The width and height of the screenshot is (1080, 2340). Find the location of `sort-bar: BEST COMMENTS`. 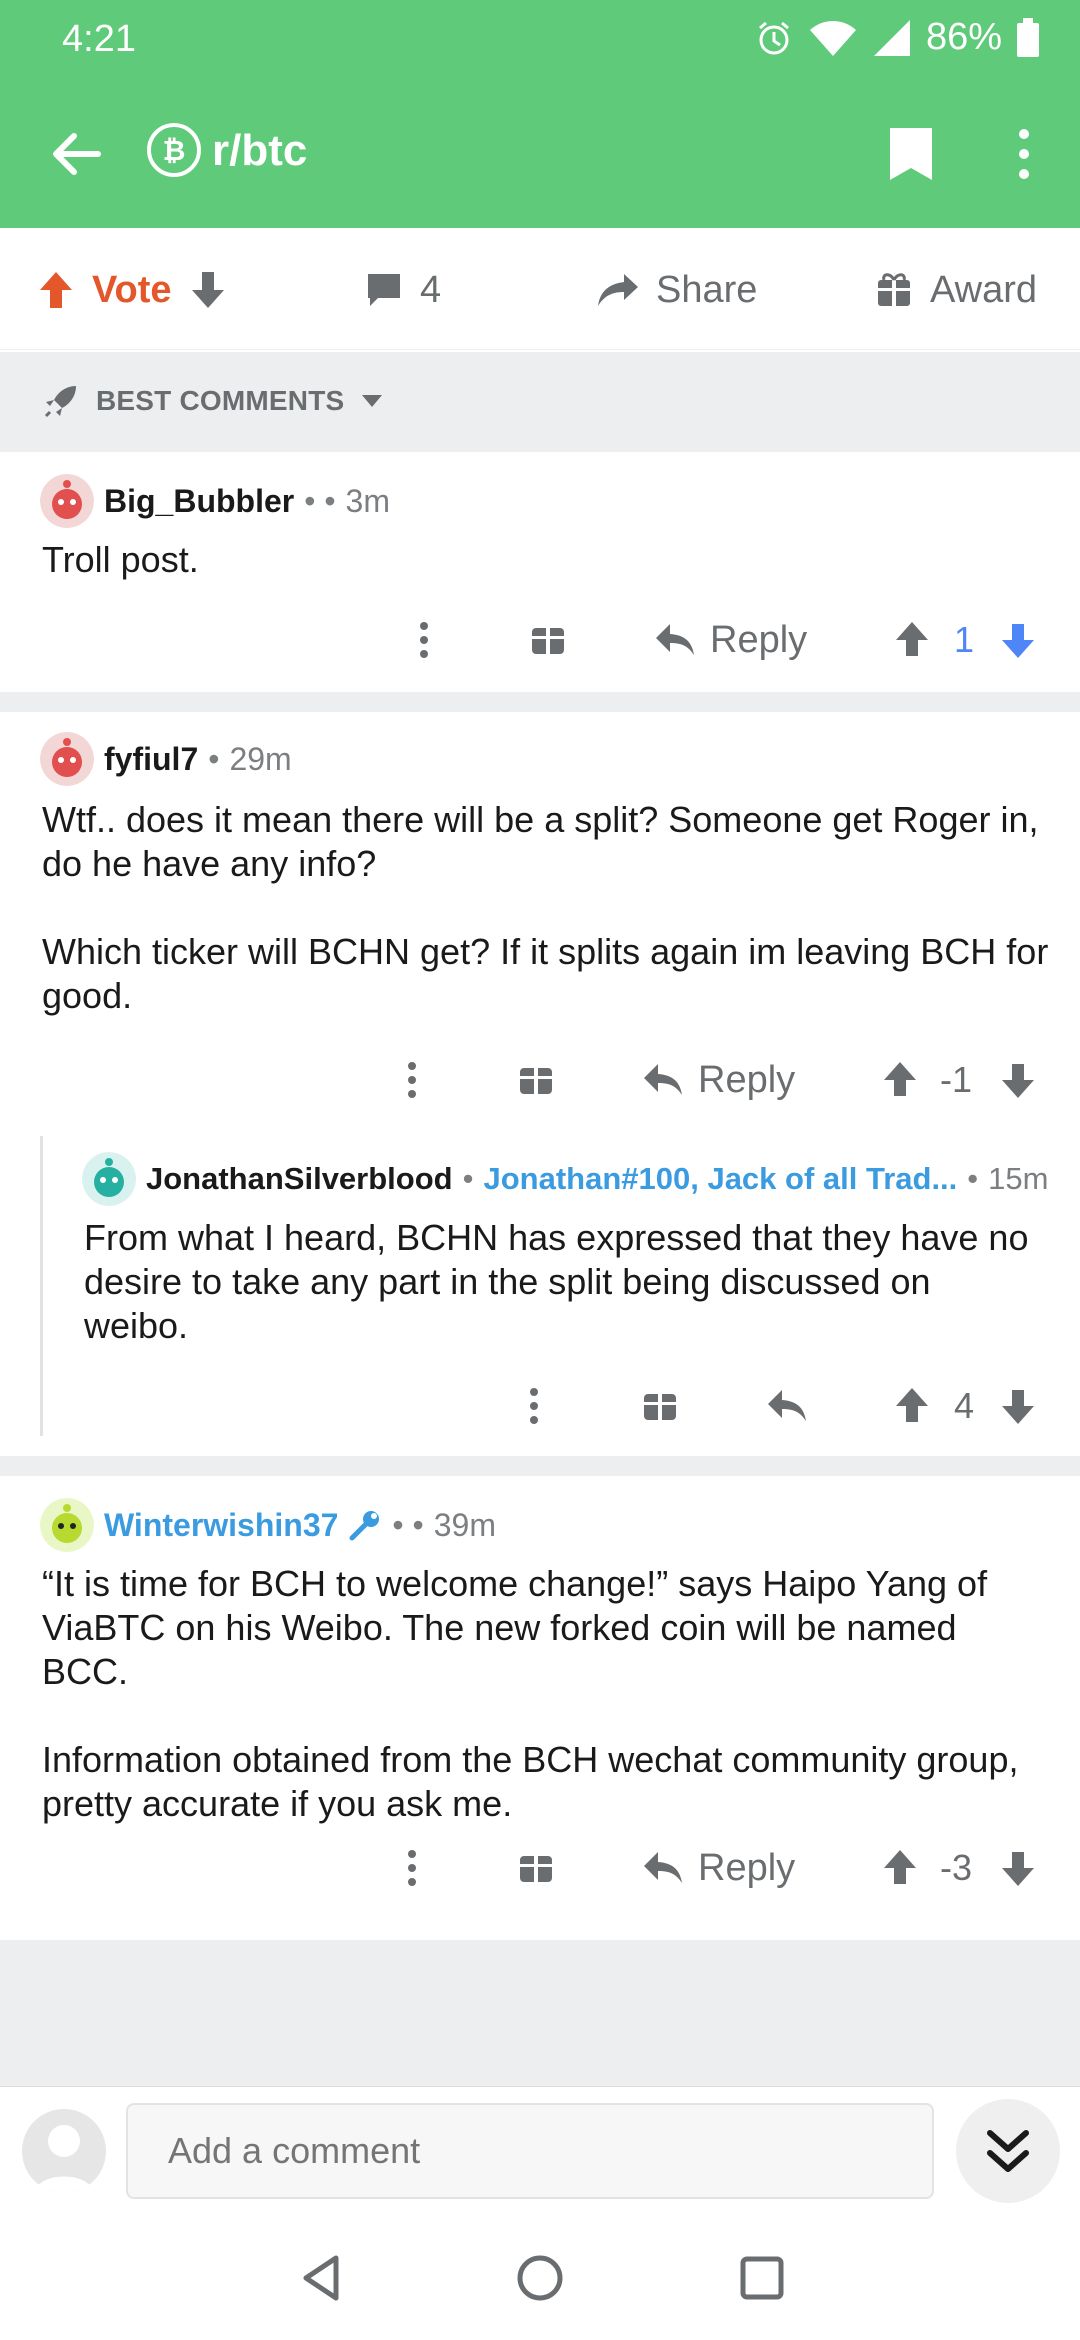

sort-bar: BEST COMMENTS is located at coordinates (540, 402).